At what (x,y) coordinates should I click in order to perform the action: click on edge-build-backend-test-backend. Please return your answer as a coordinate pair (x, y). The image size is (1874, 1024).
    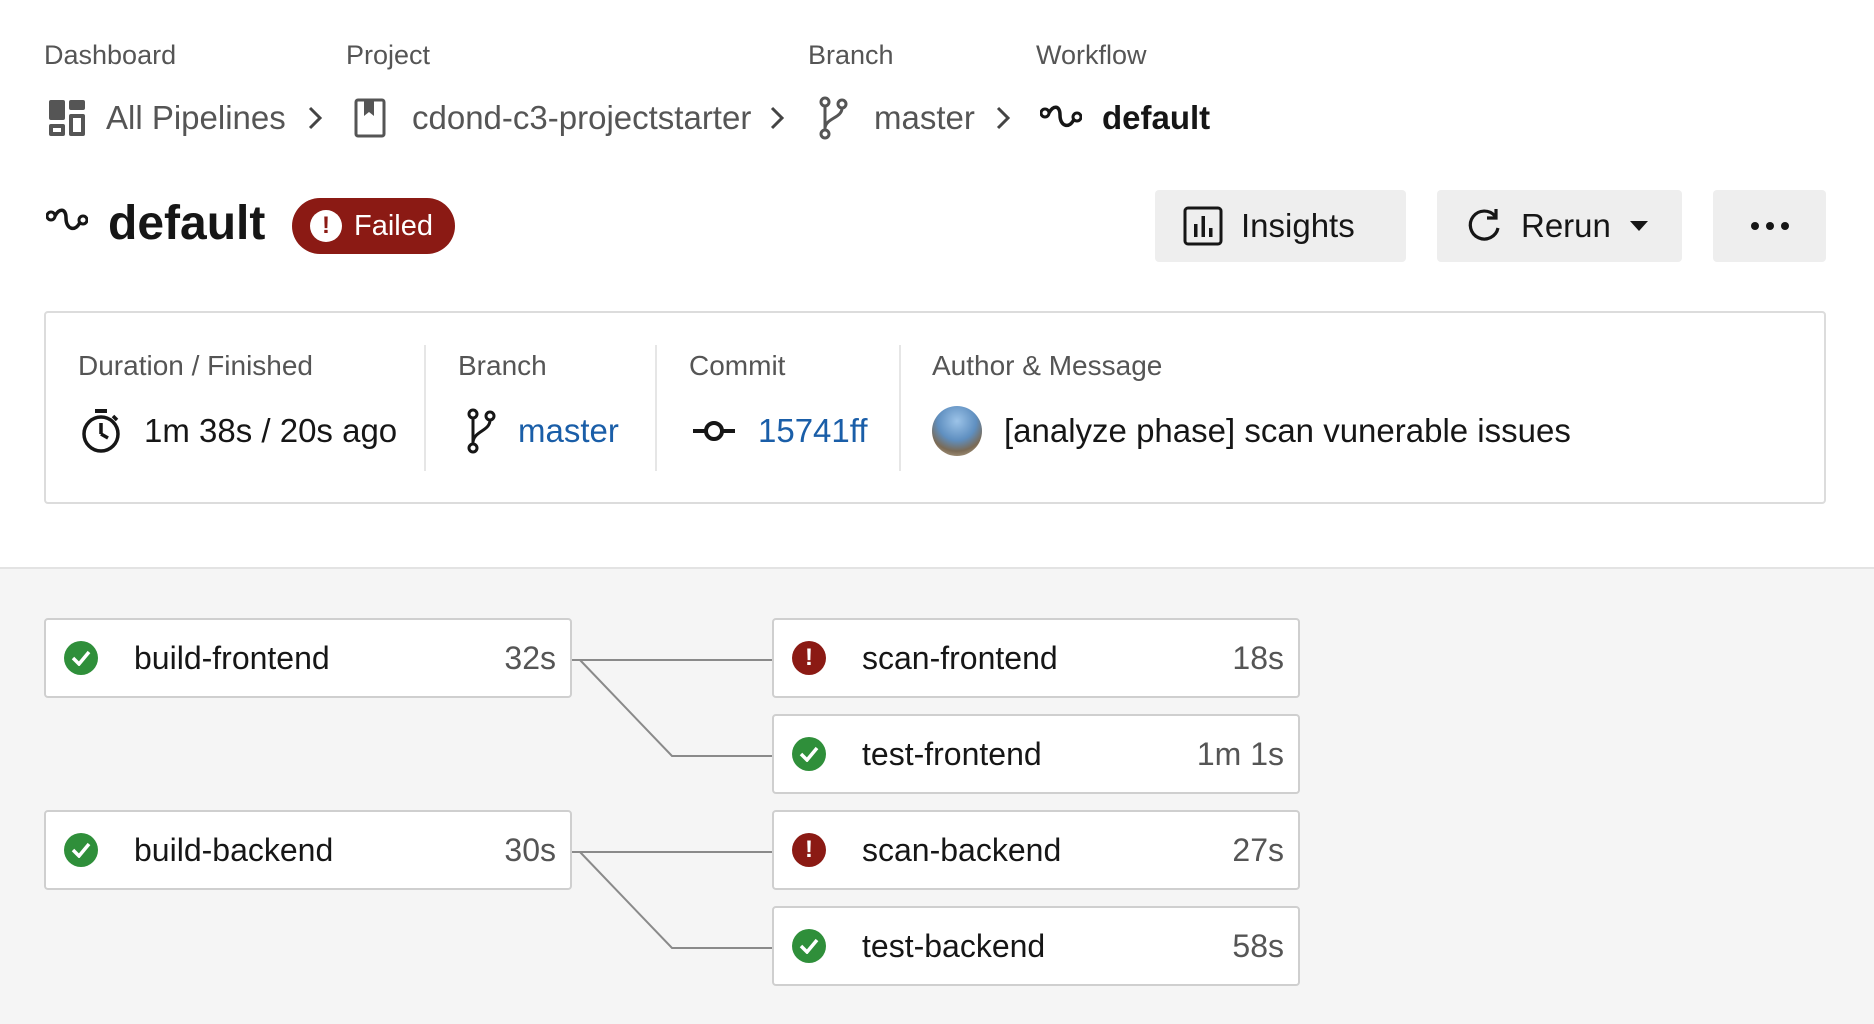
    Looking at the image, I should click on (675, 900).